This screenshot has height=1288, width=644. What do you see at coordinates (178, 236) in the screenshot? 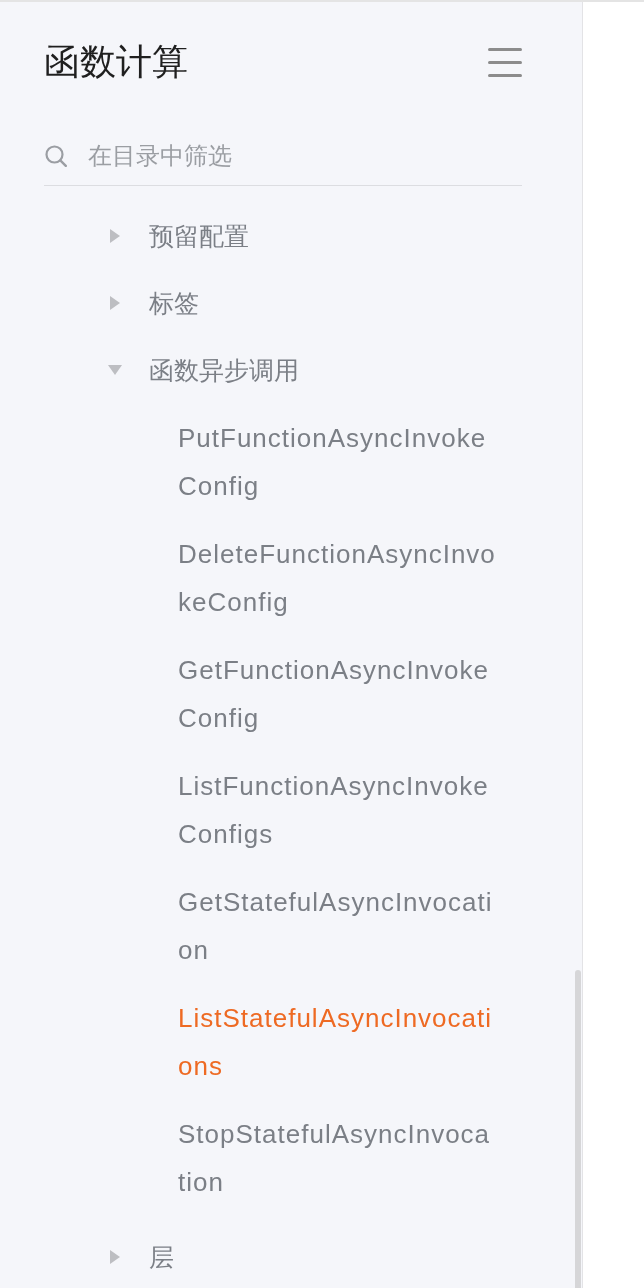
I see `tree-item: 预留配置` at bounding box center [178, 236].